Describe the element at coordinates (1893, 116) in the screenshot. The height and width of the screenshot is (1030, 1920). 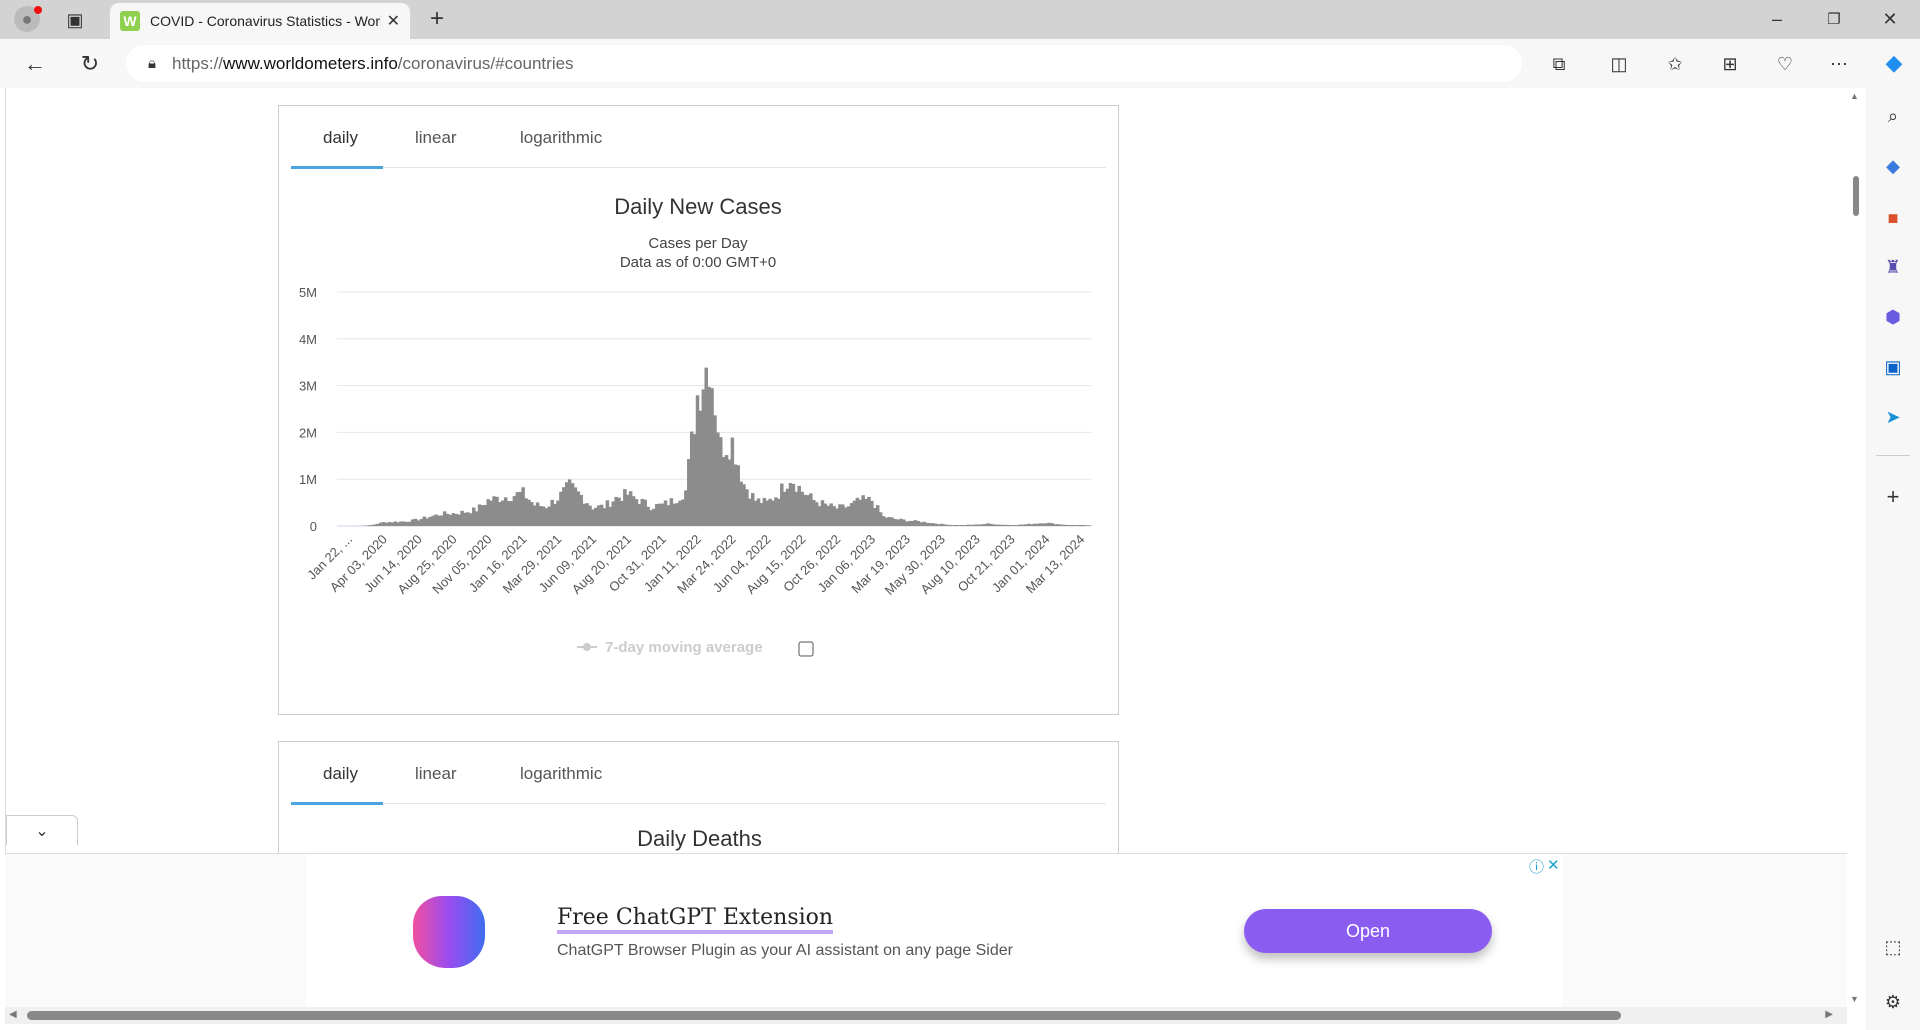
I see `search-icon: ⌕` at that location.